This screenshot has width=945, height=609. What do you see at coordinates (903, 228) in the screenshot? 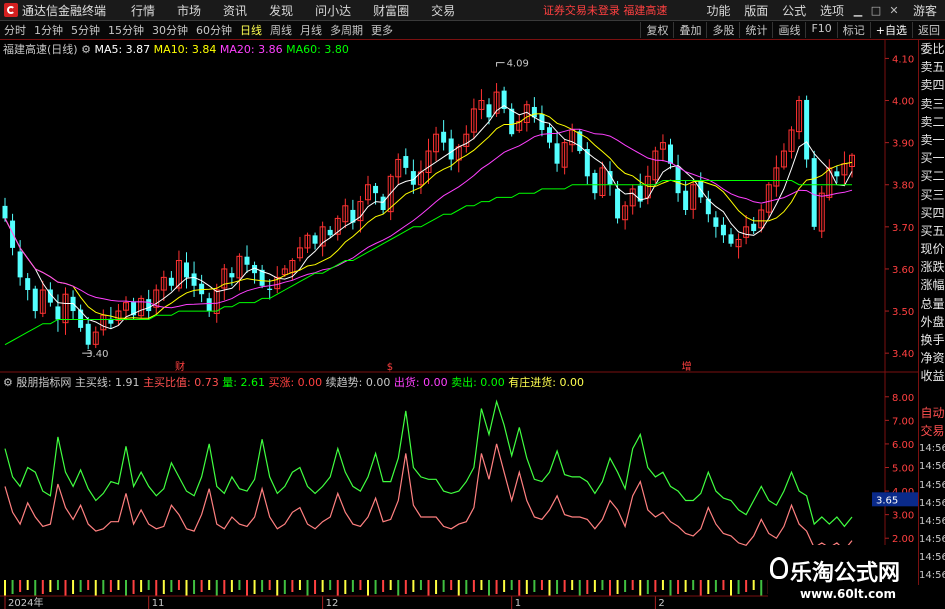
I see `price-axis-label: 3.70` at bounding box center [903, 228].